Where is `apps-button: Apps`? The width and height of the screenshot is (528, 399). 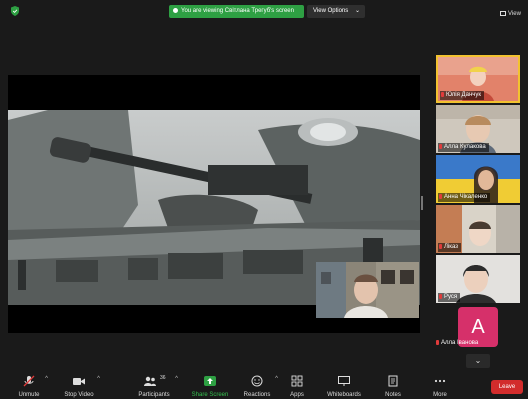
apps-button: Apps is located at coordinates (297, 385).